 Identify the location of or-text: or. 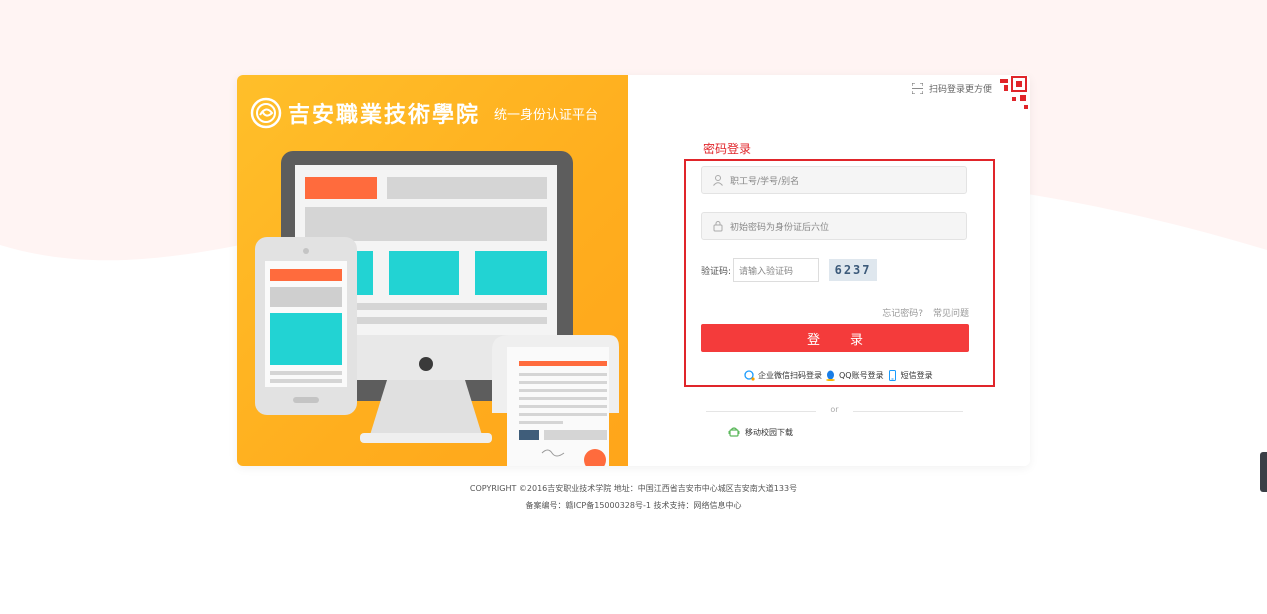
(834, 409).